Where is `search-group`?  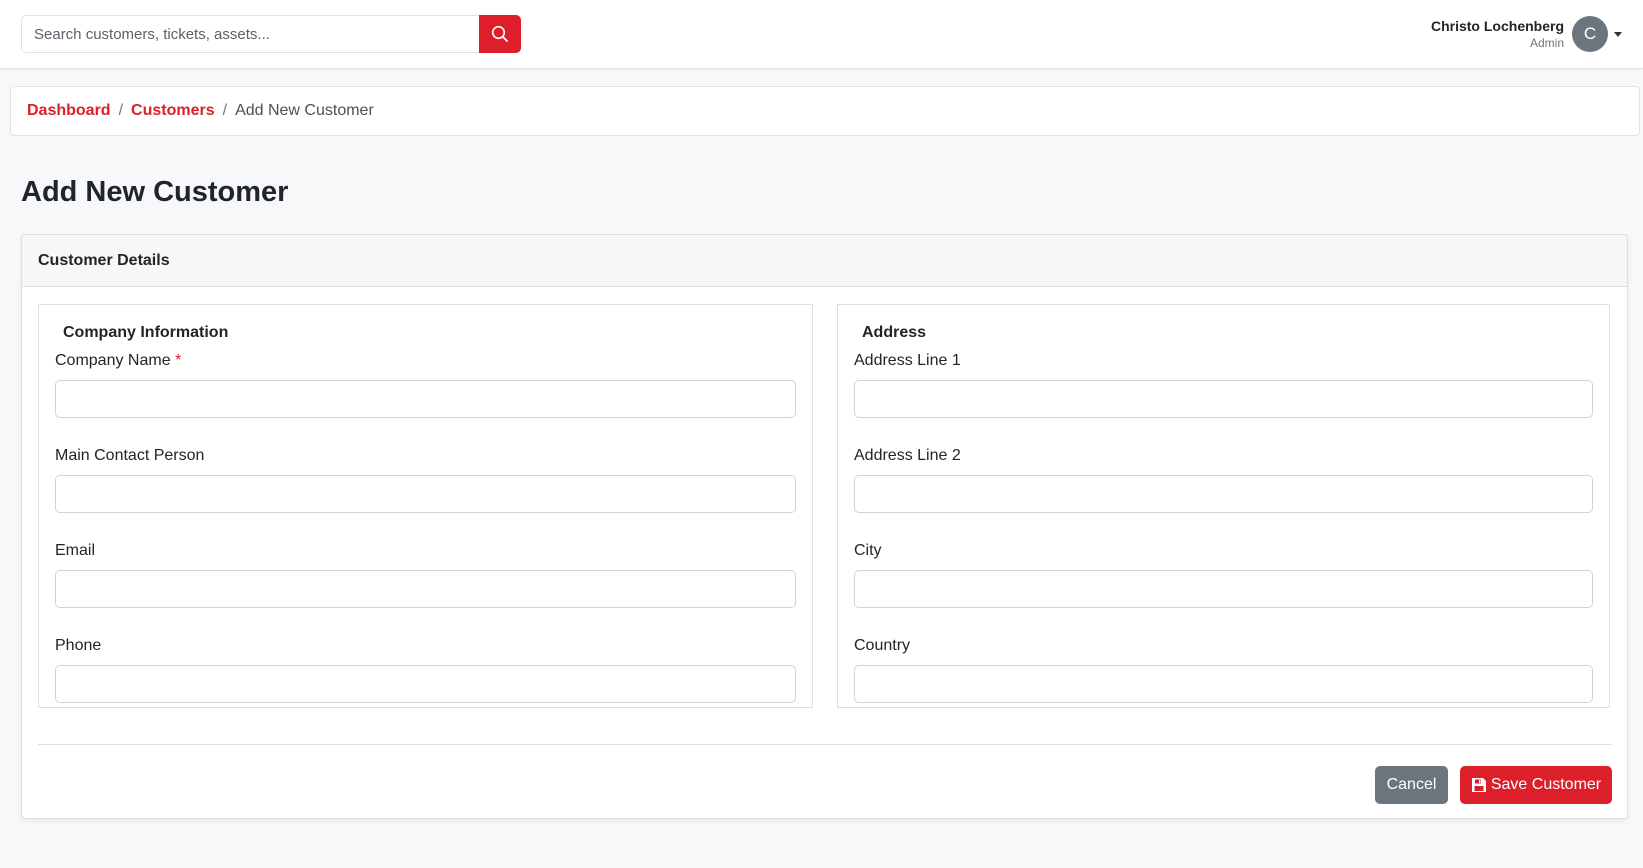 search-group is located at coordinates (271, 34).